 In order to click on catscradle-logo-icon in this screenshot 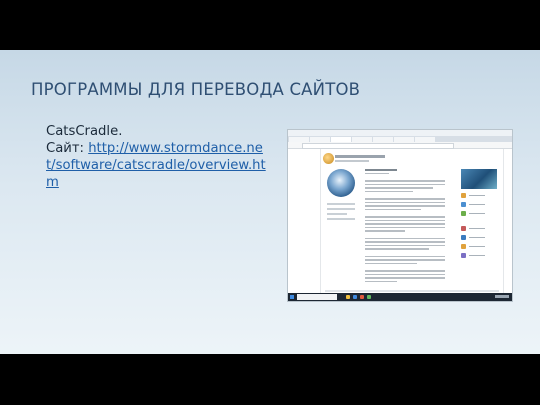, I will do `click(341, 183)`.